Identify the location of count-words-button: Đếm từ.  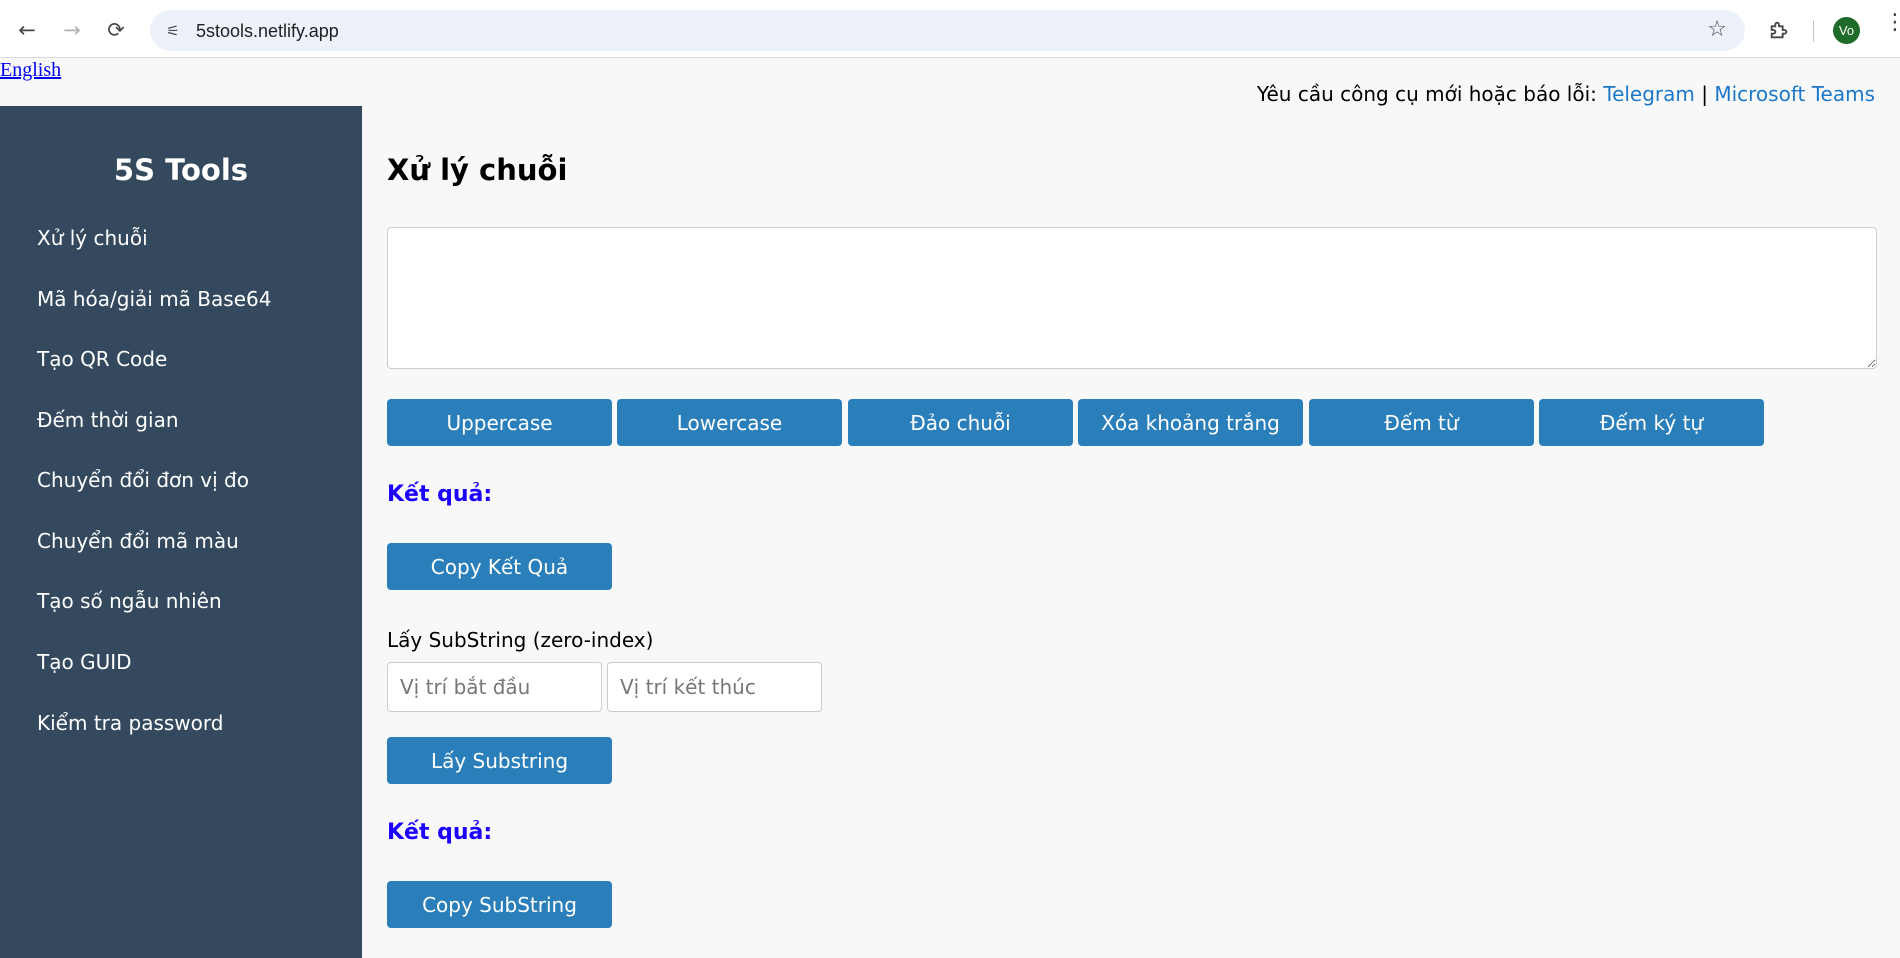
(1421, 422).